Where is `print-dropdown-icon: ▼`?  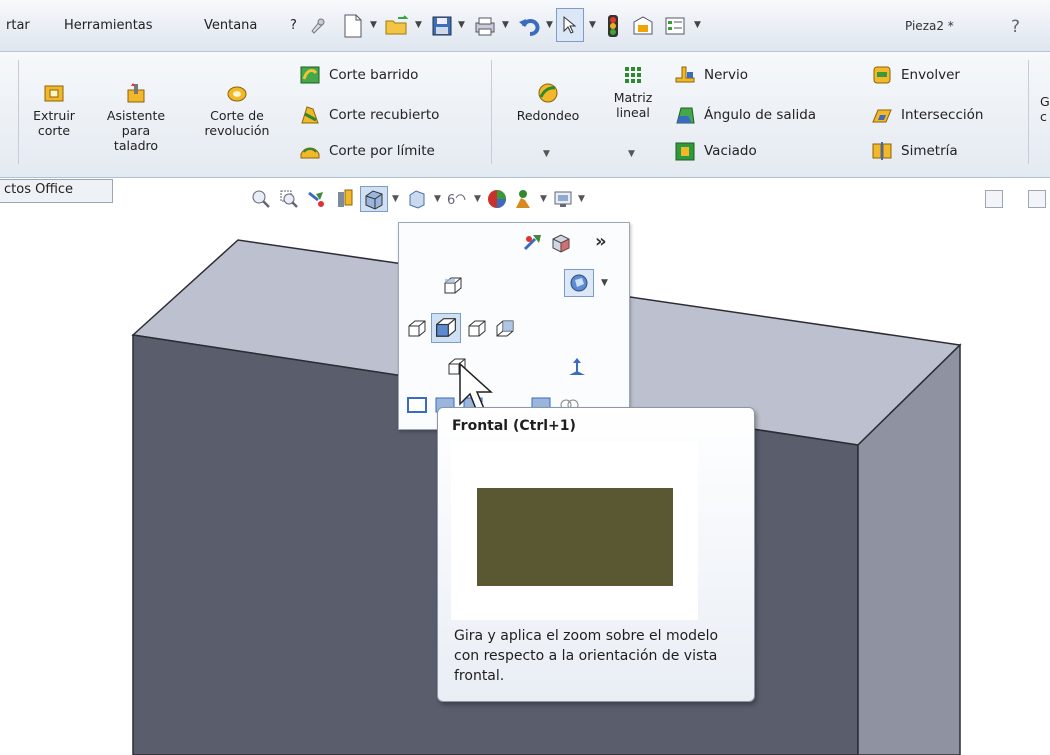 print-dropdown-icon: ▼ is located at coordinates (505, 25).